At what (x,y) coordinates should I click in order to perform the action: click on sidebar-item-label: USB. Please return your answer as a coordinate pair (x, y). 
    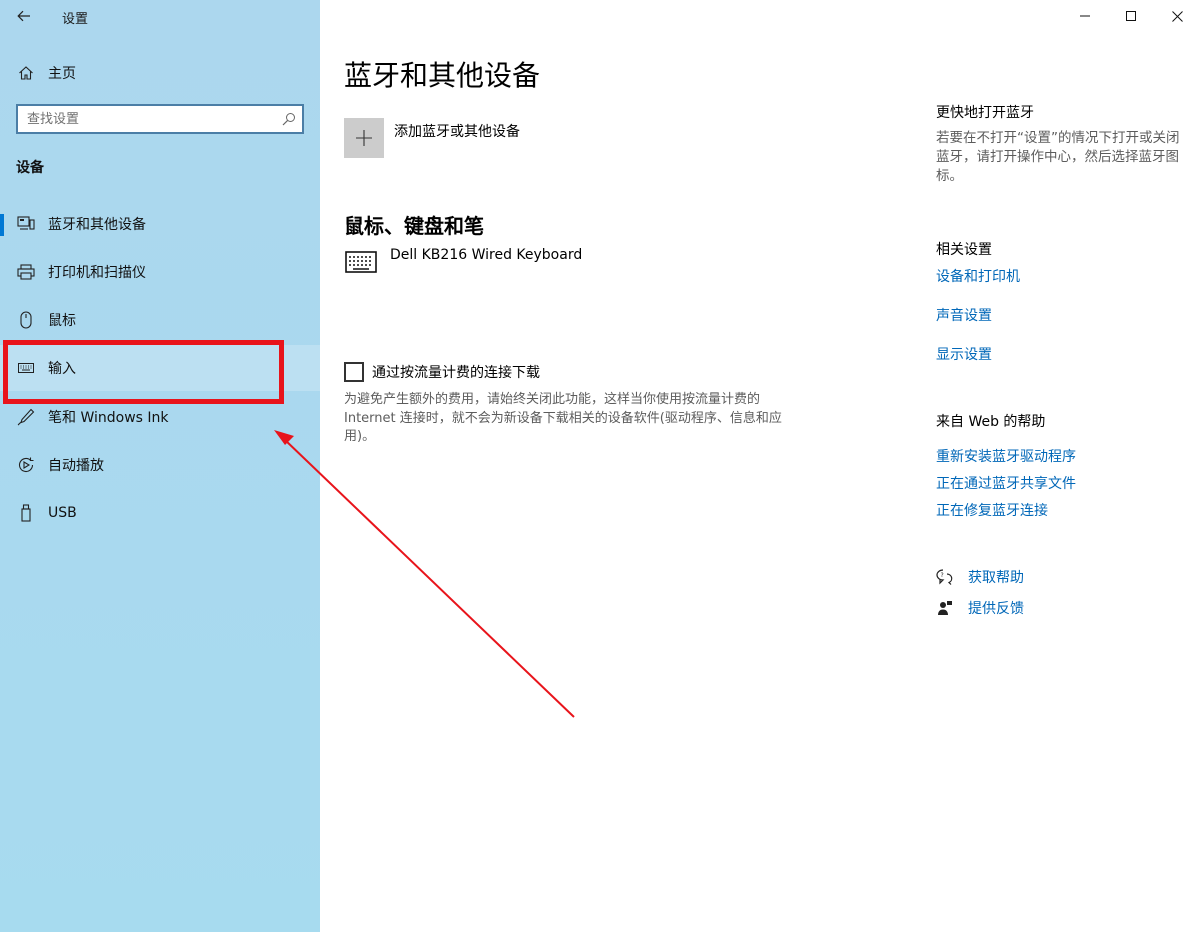
    Looking at the image, I should click on (62, 513).